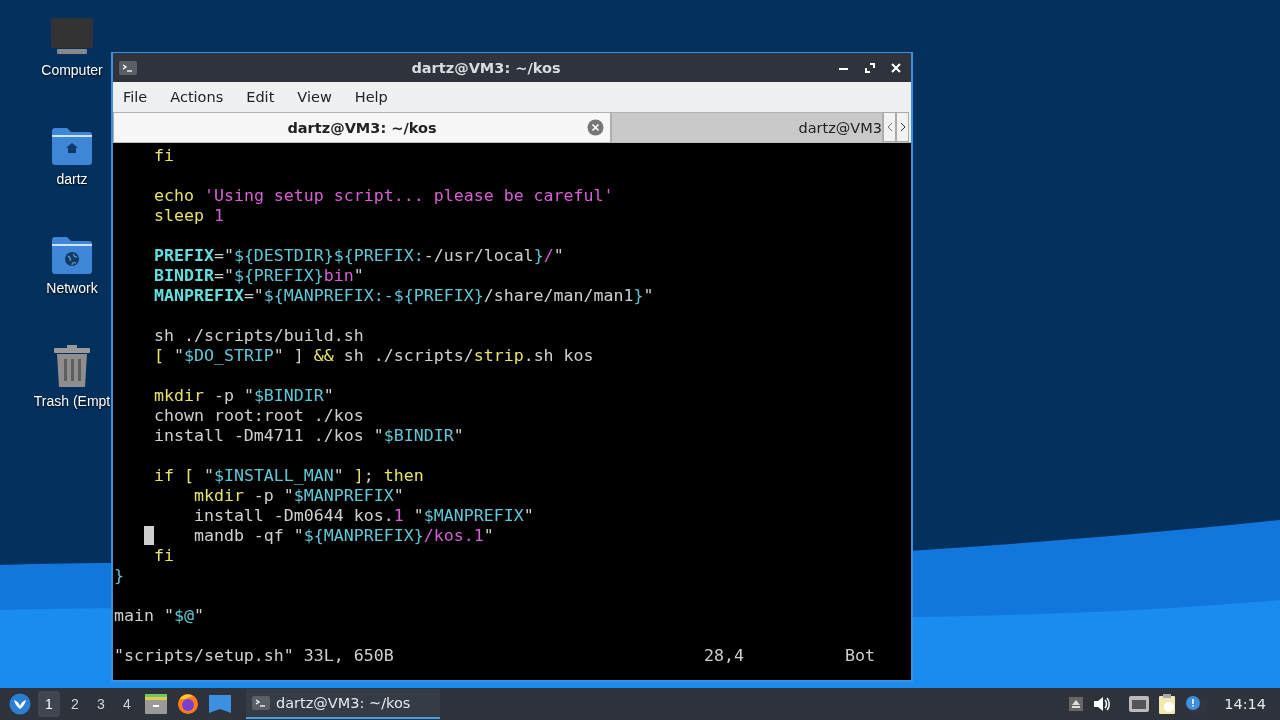 The image size is (1280, 720). What do you see at coordinates (453, 536) in the screenshot?
I see `code-text: /kos.1` at bounding box center [453, 536].